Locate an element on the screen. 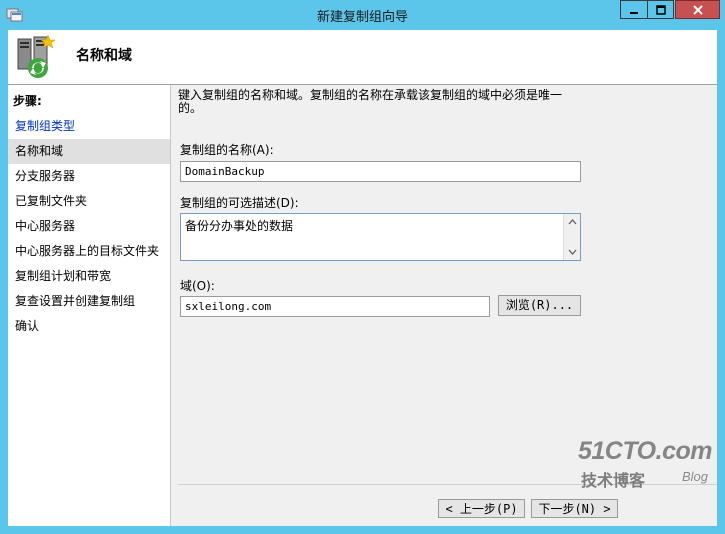  group-description-textarea: 备份分办事处的数据 is located at coordinates (380, 237).